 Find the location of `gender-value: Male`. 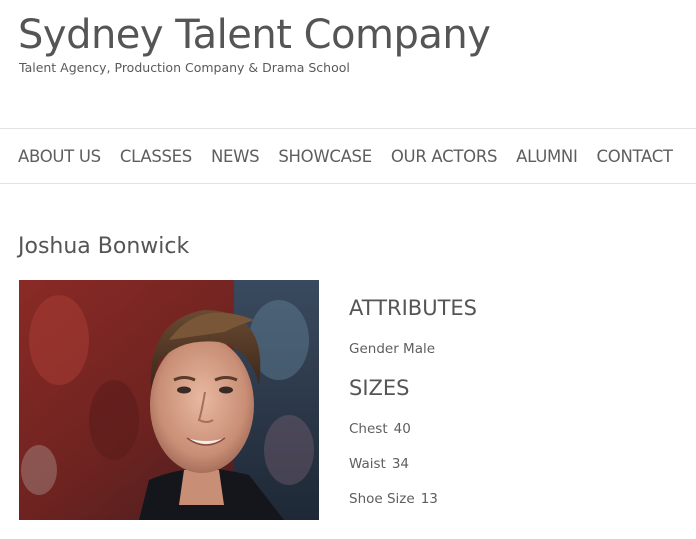

gender-value: Male is located at coordinates (419, 349).